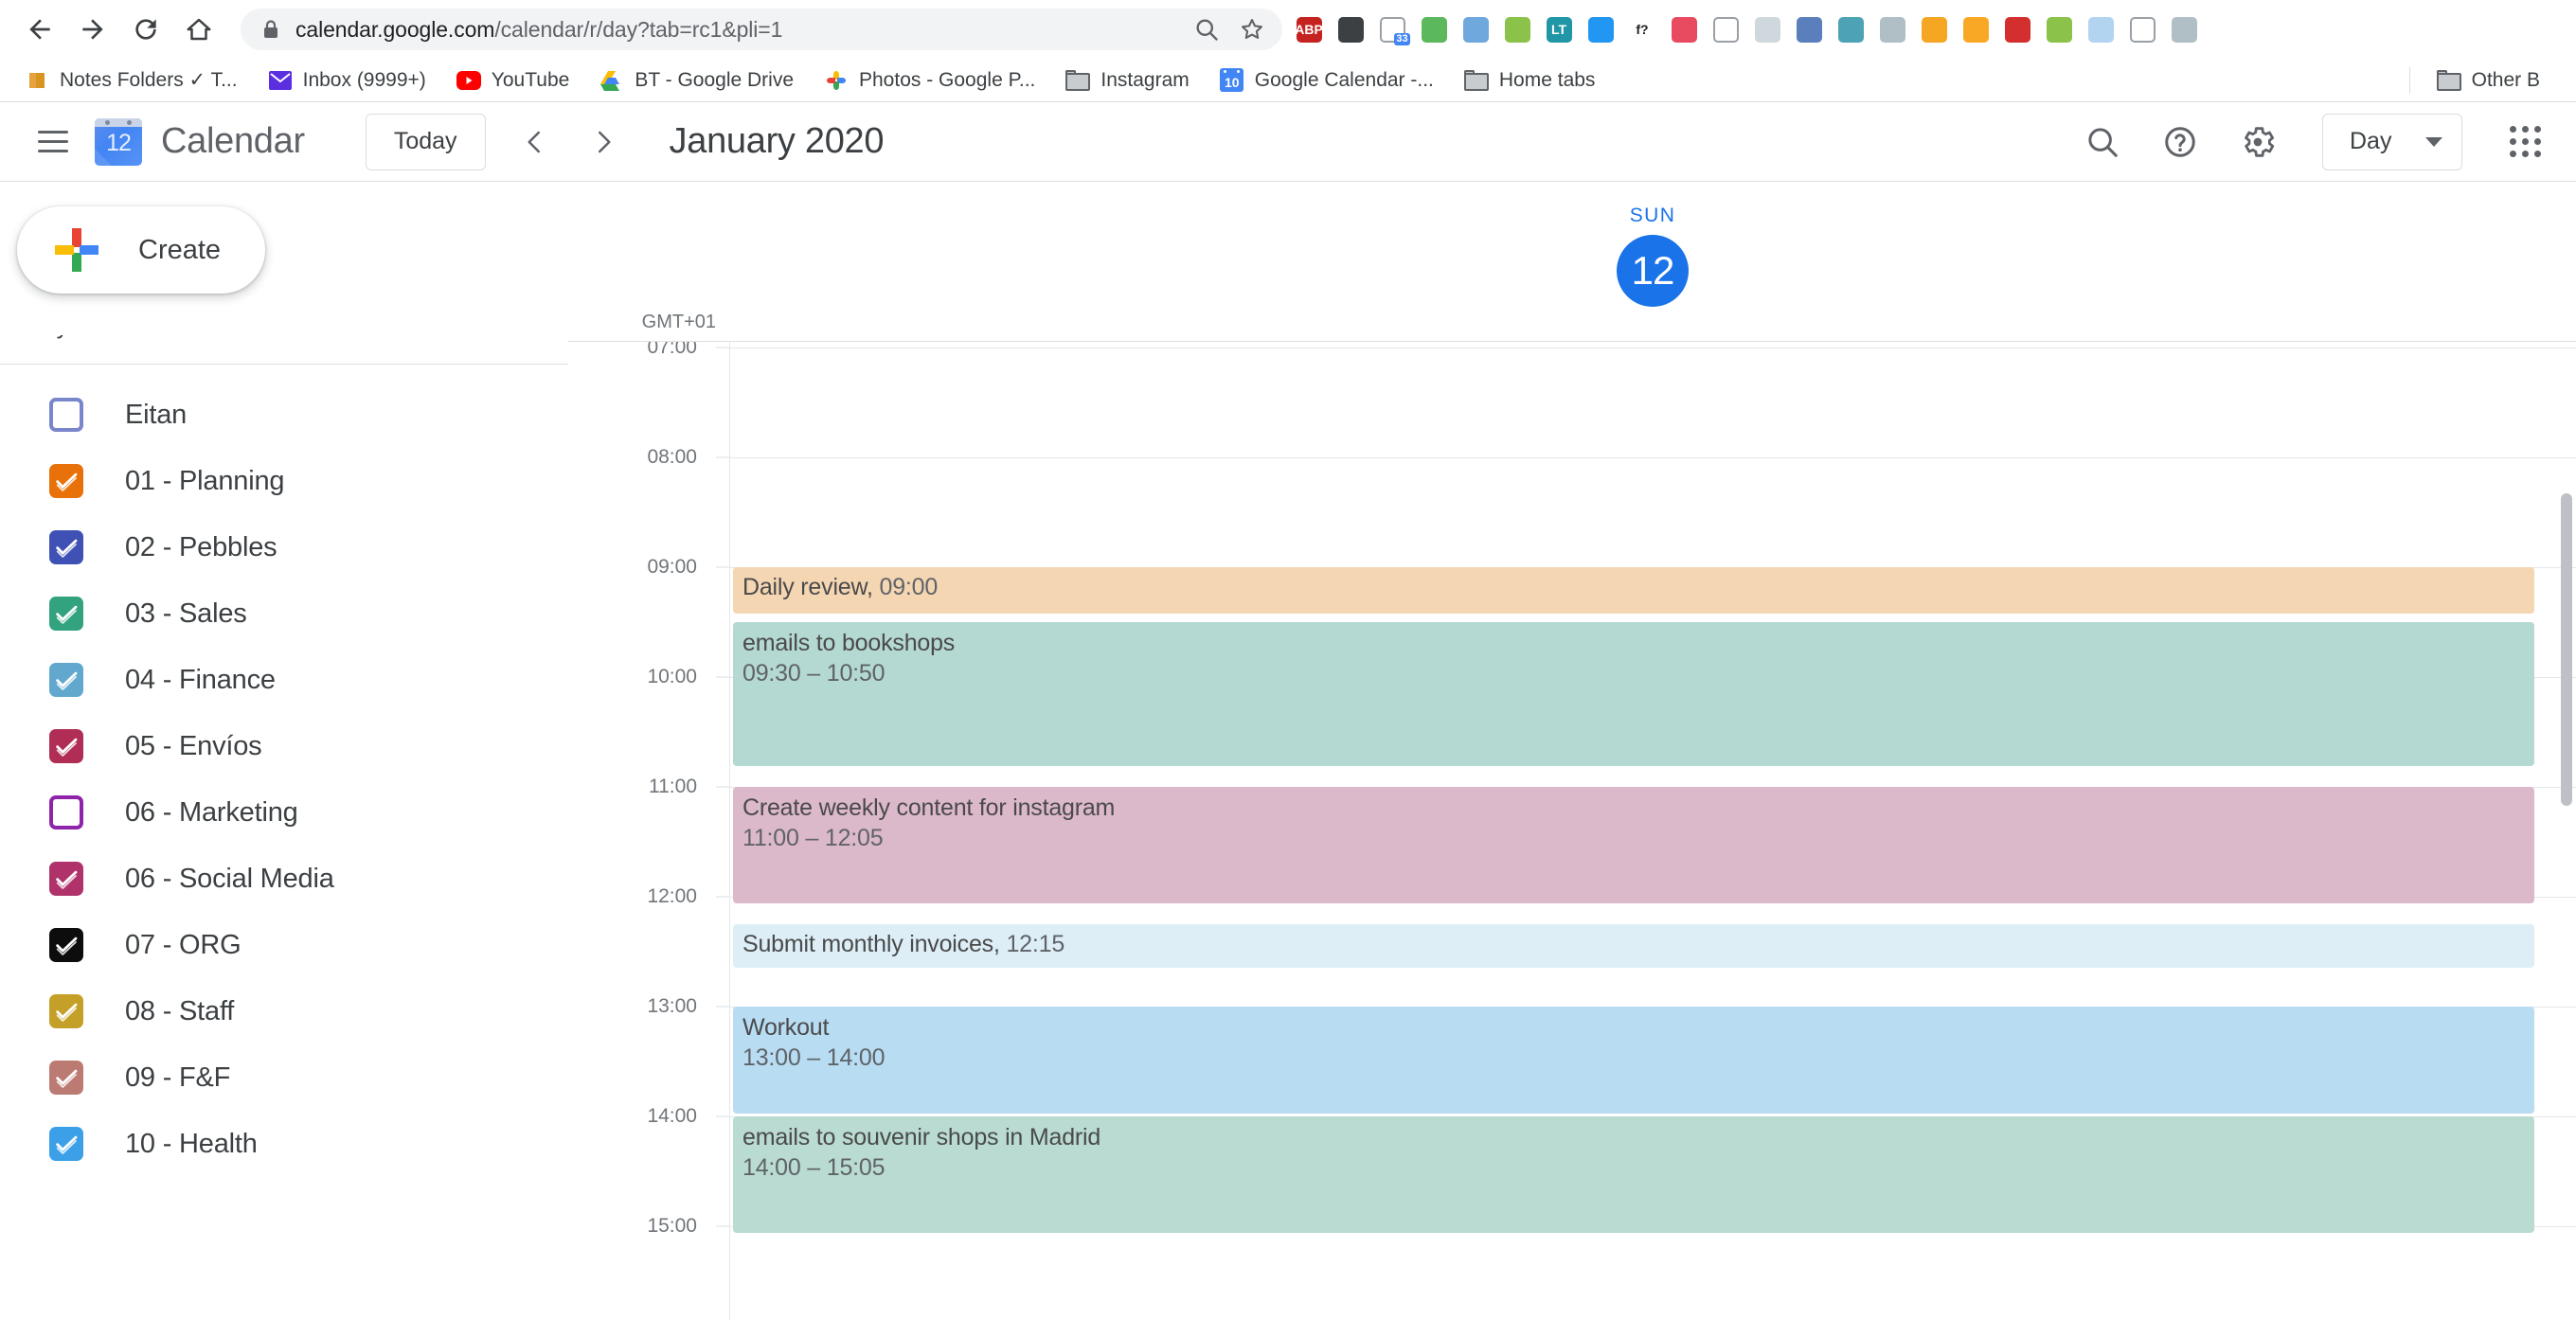 Image resolution: width=2576 pixels, height=1320 pixels. What do you see at coordinates (535, 142) in the screenshot?
I see `chevron-left-icon` at bounding box center [535, 142].